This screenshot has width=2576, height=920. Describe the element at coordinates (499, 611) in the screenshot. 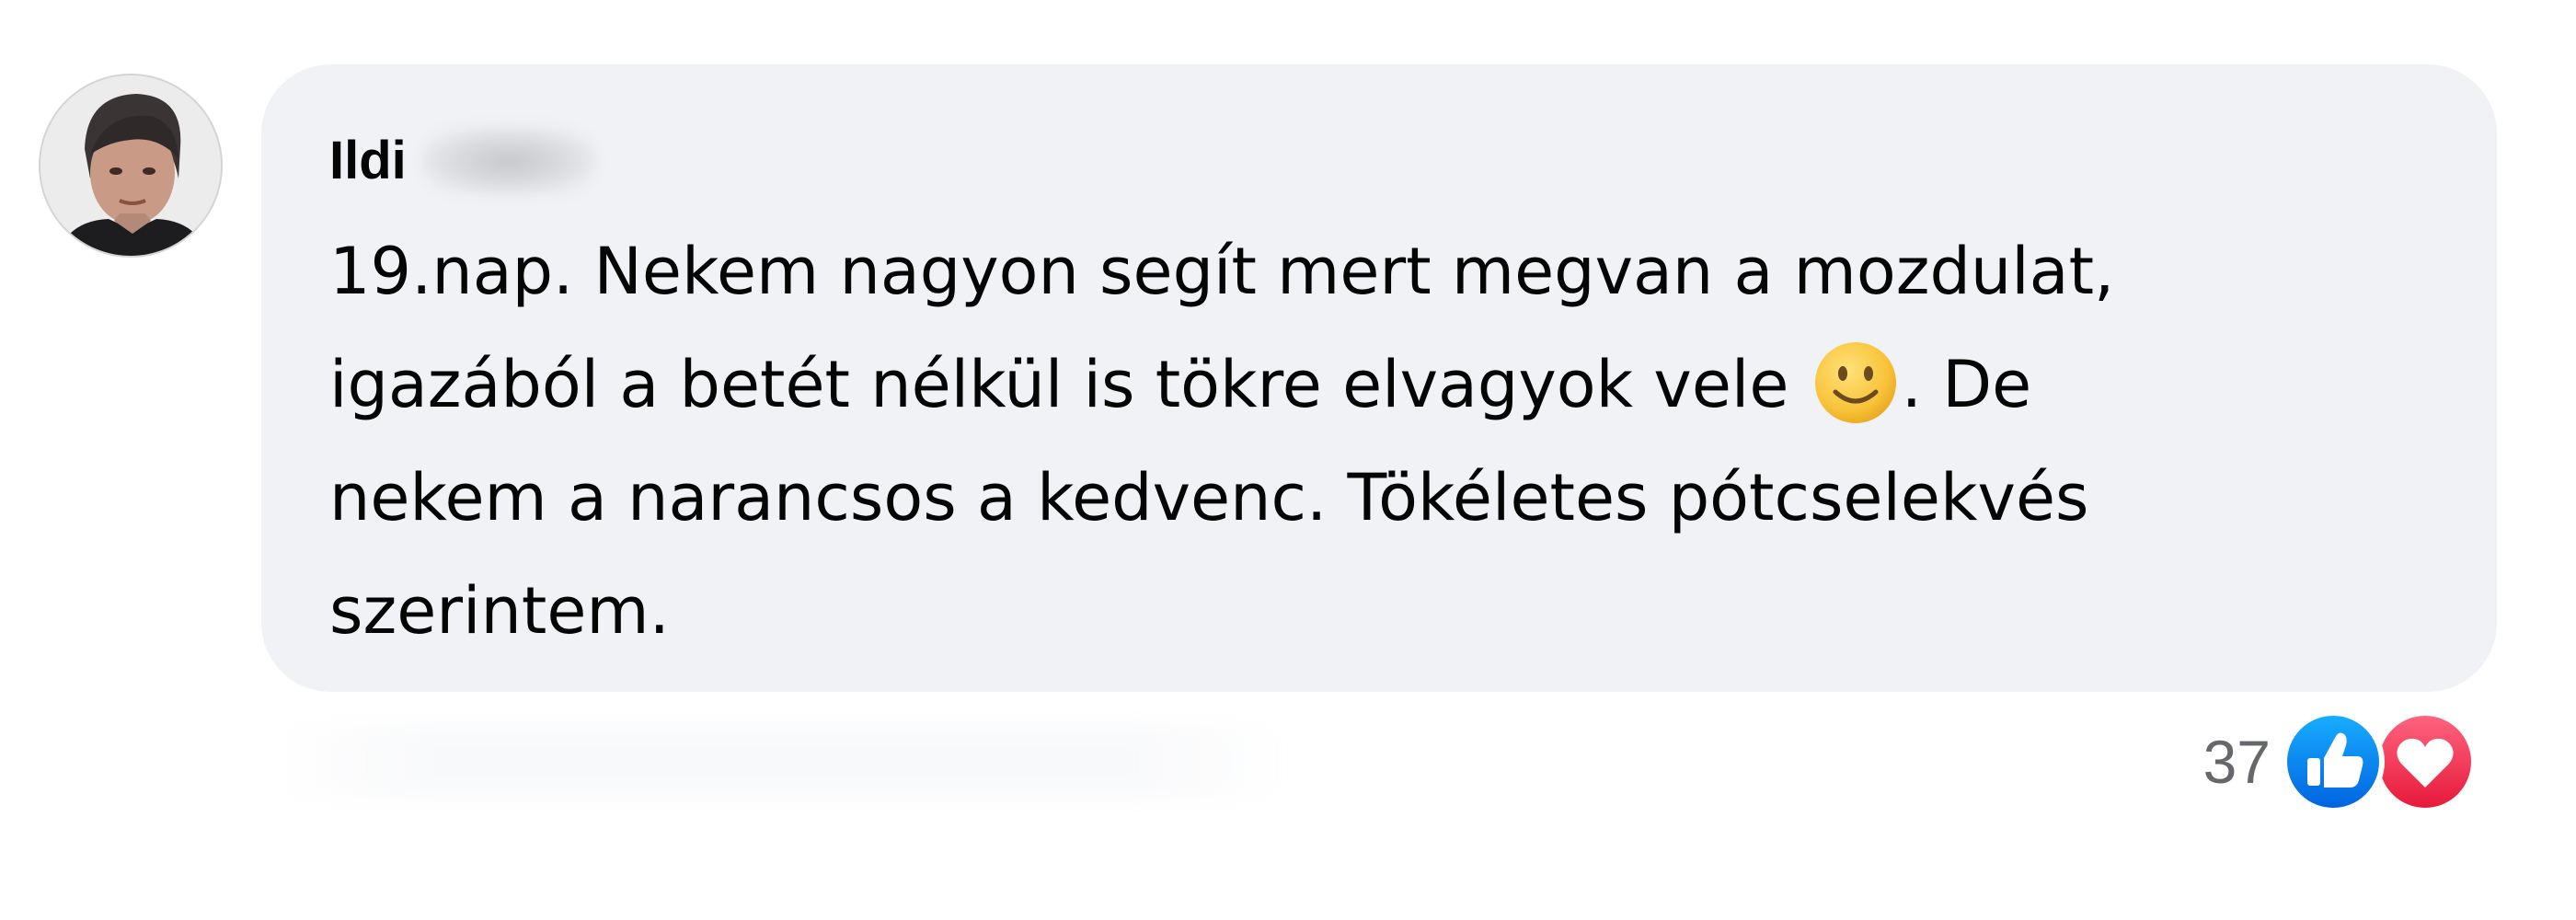

I see `comment-text-line-4: szerintem.` at that location.